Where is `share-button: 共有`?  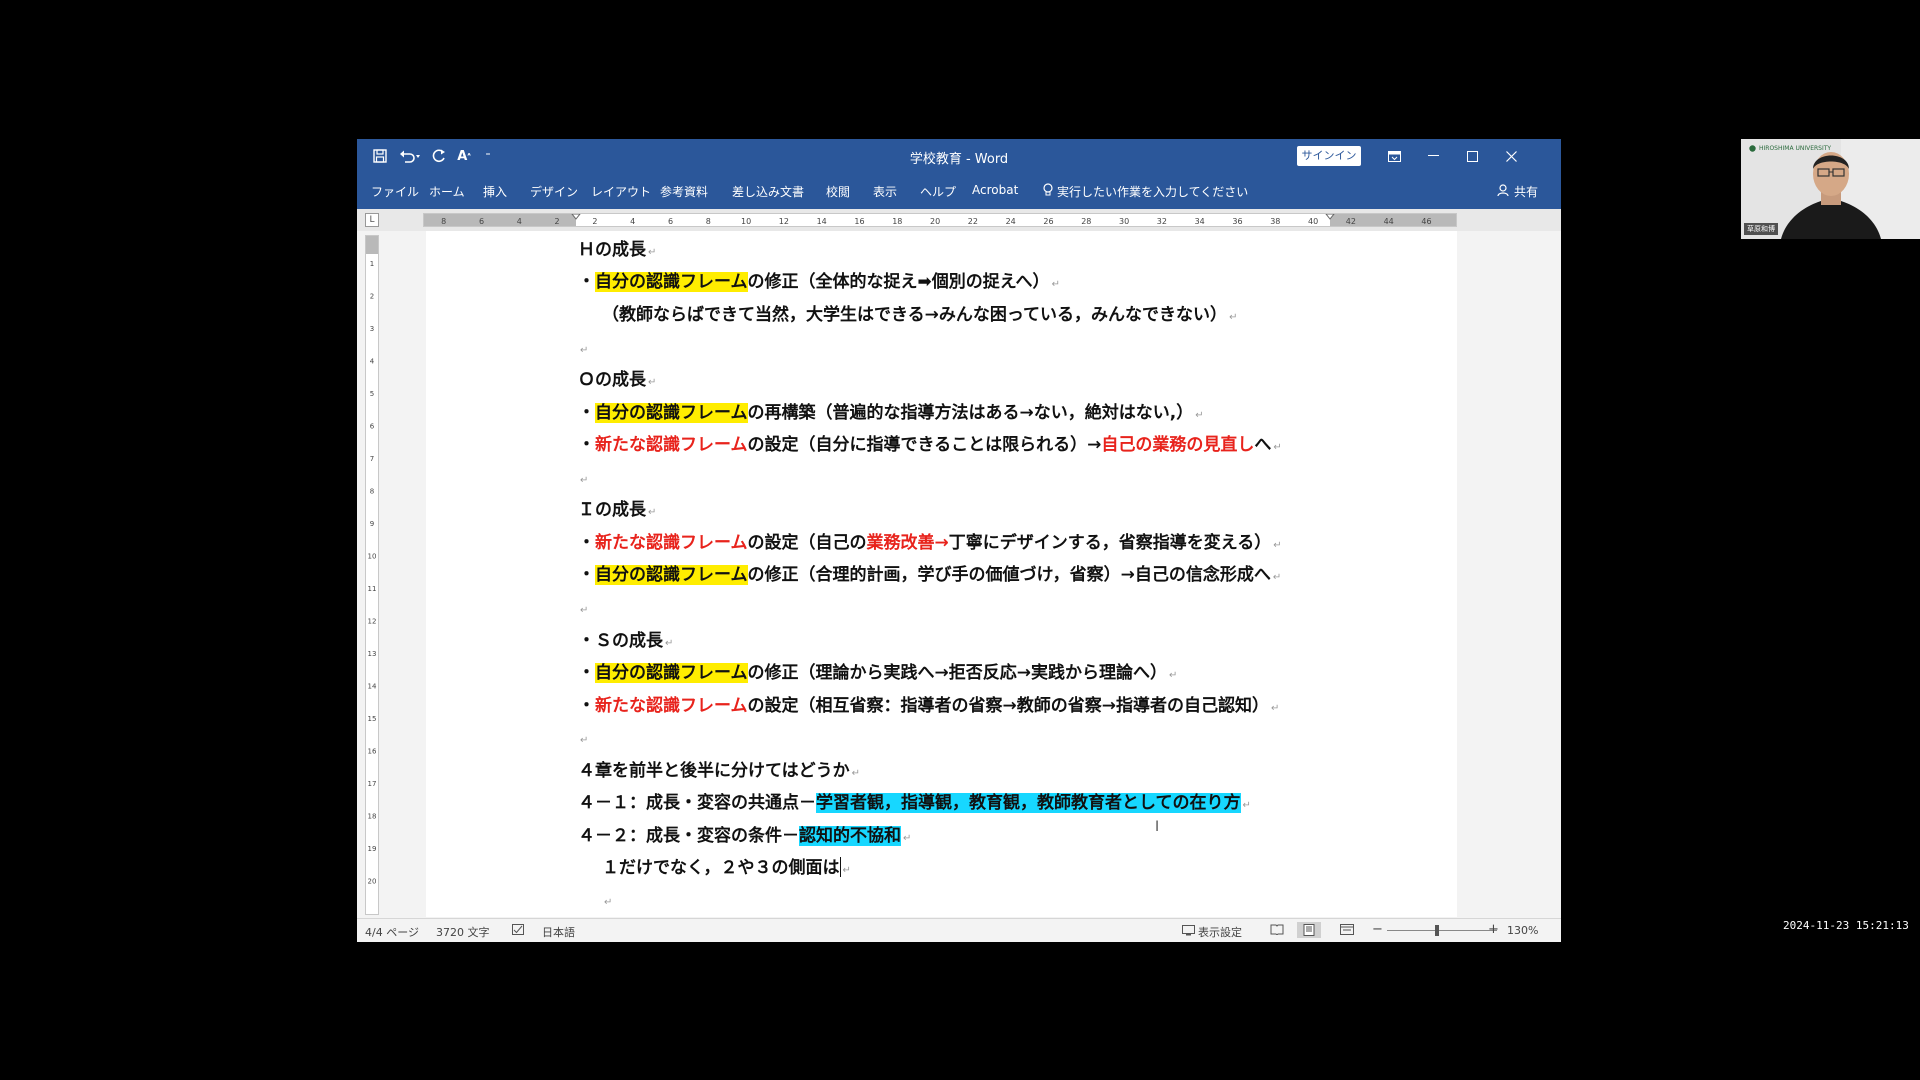 share-button: 共有 is located at coordinates (1517, 191).